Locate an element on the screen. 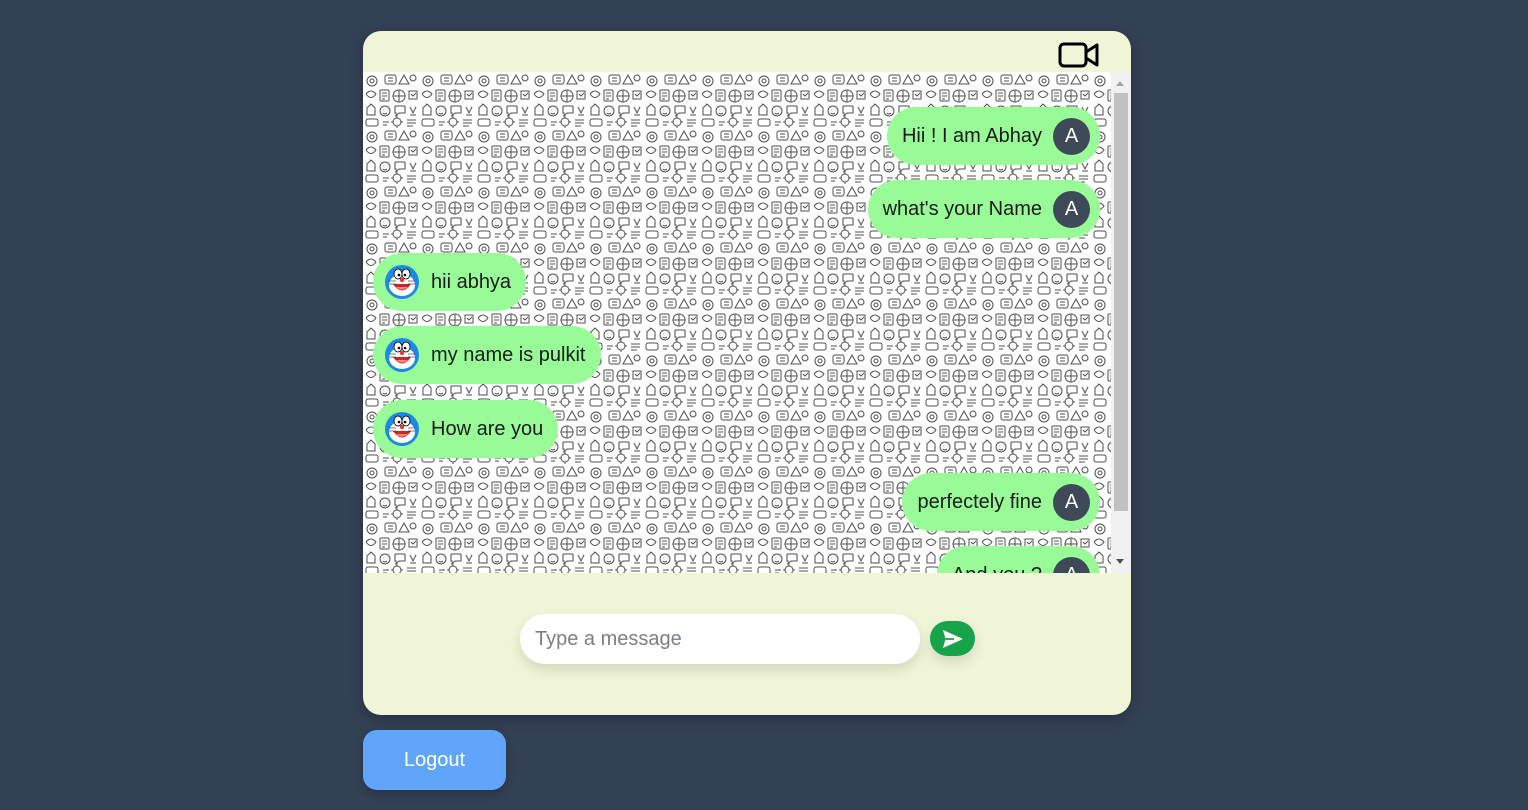  message-text: How are you is located at coordinates (487, 428).